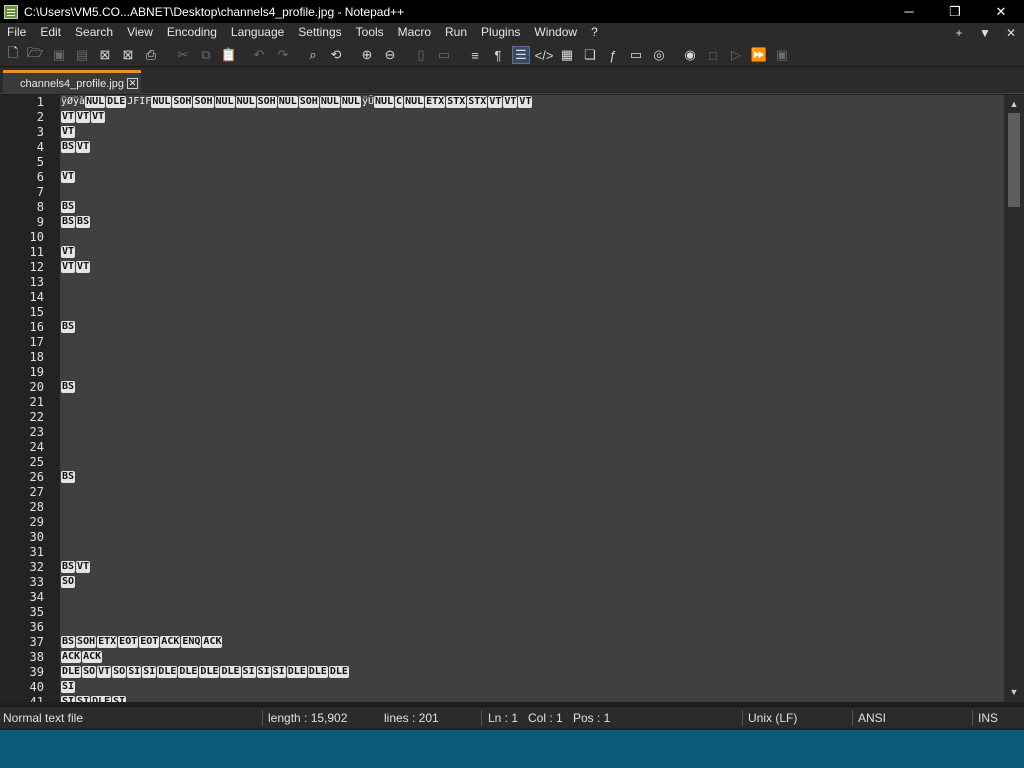 This screenshot has width=1024, height=768. What do you see at coordinates (475, 55) in the screenshot?
I see `word-wrap-icon: ≡` at bounding box center [475, 55].